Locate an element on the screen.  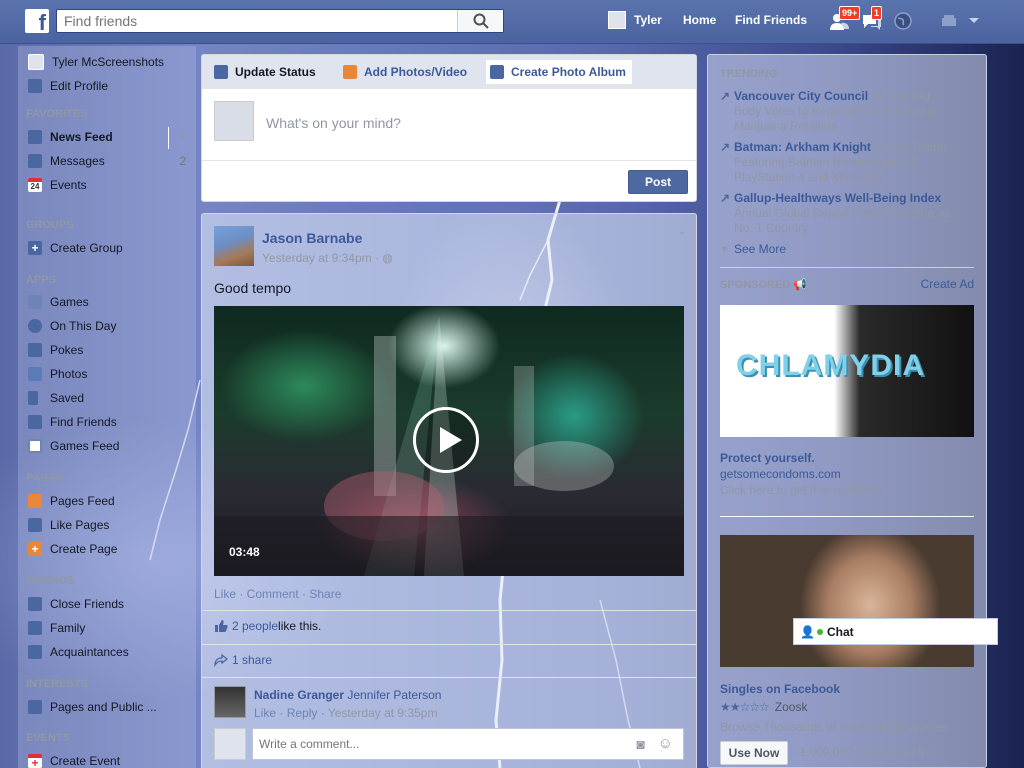
friend-requests-jewel: 99+ is located at coordinates (845, 19).